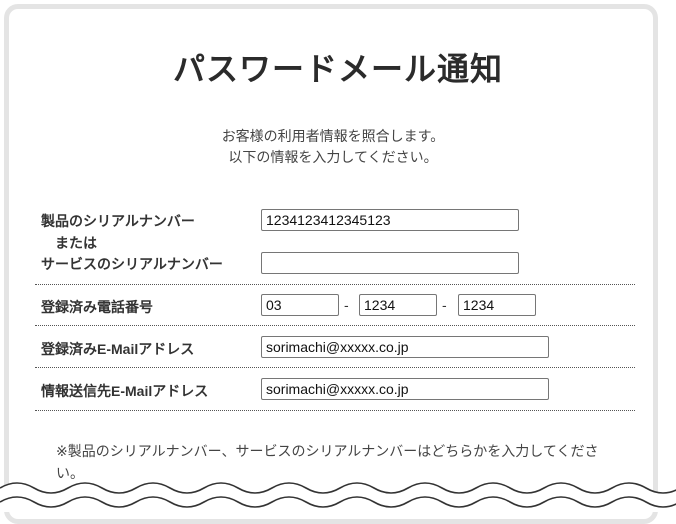 The height and width of the screenshot is (524, 676). Describe the element at coordinates (333, 136) in the screenshot. I see `intro-line-1: お客様の利用者情報を照合します。` at that location.